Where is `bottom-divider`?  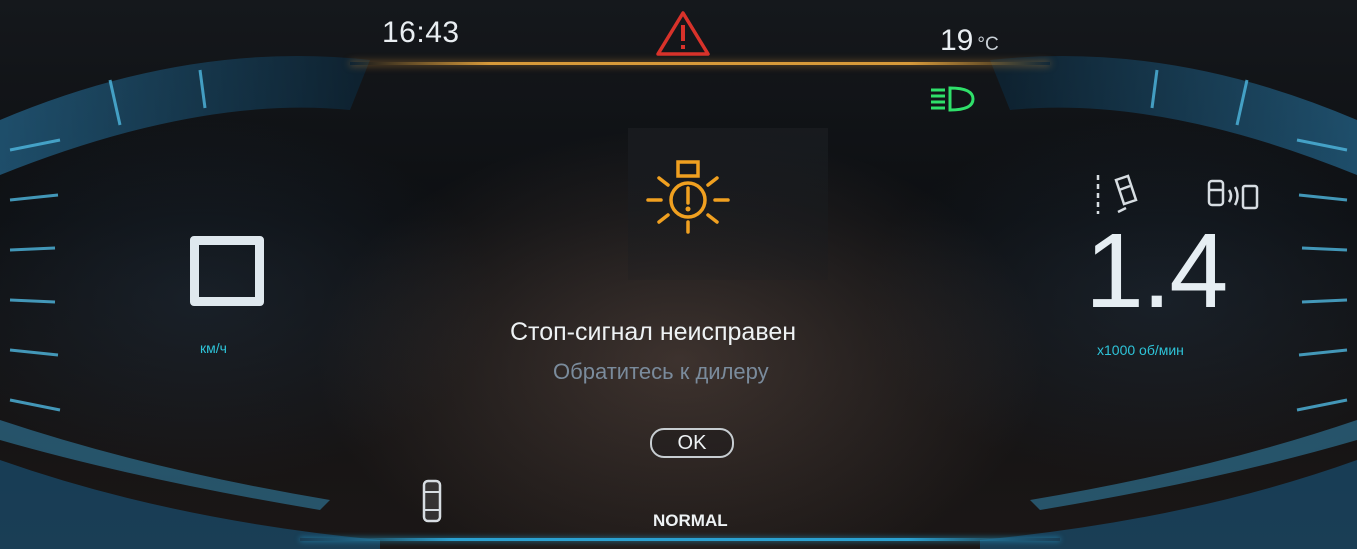
bottom-divider is located at coordinates (680, 539).